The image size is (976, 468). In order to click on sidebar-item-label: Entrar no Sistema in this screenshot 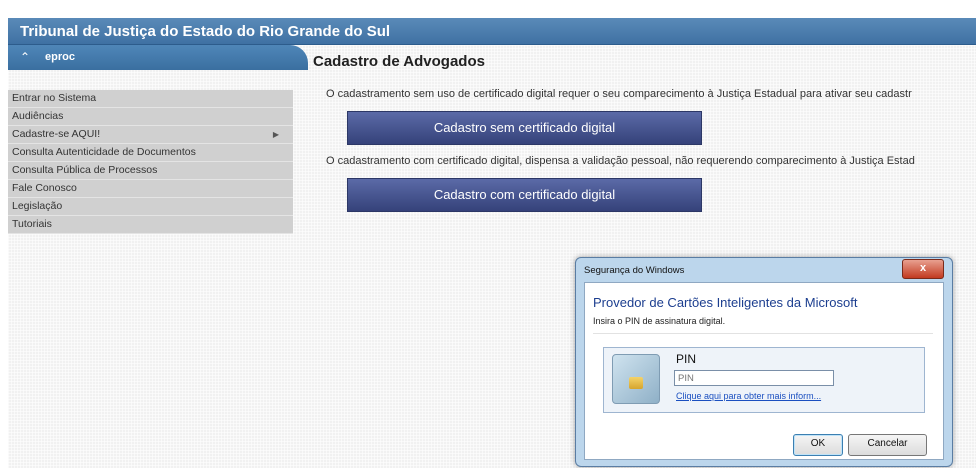, I will do `click(54, 98)`.